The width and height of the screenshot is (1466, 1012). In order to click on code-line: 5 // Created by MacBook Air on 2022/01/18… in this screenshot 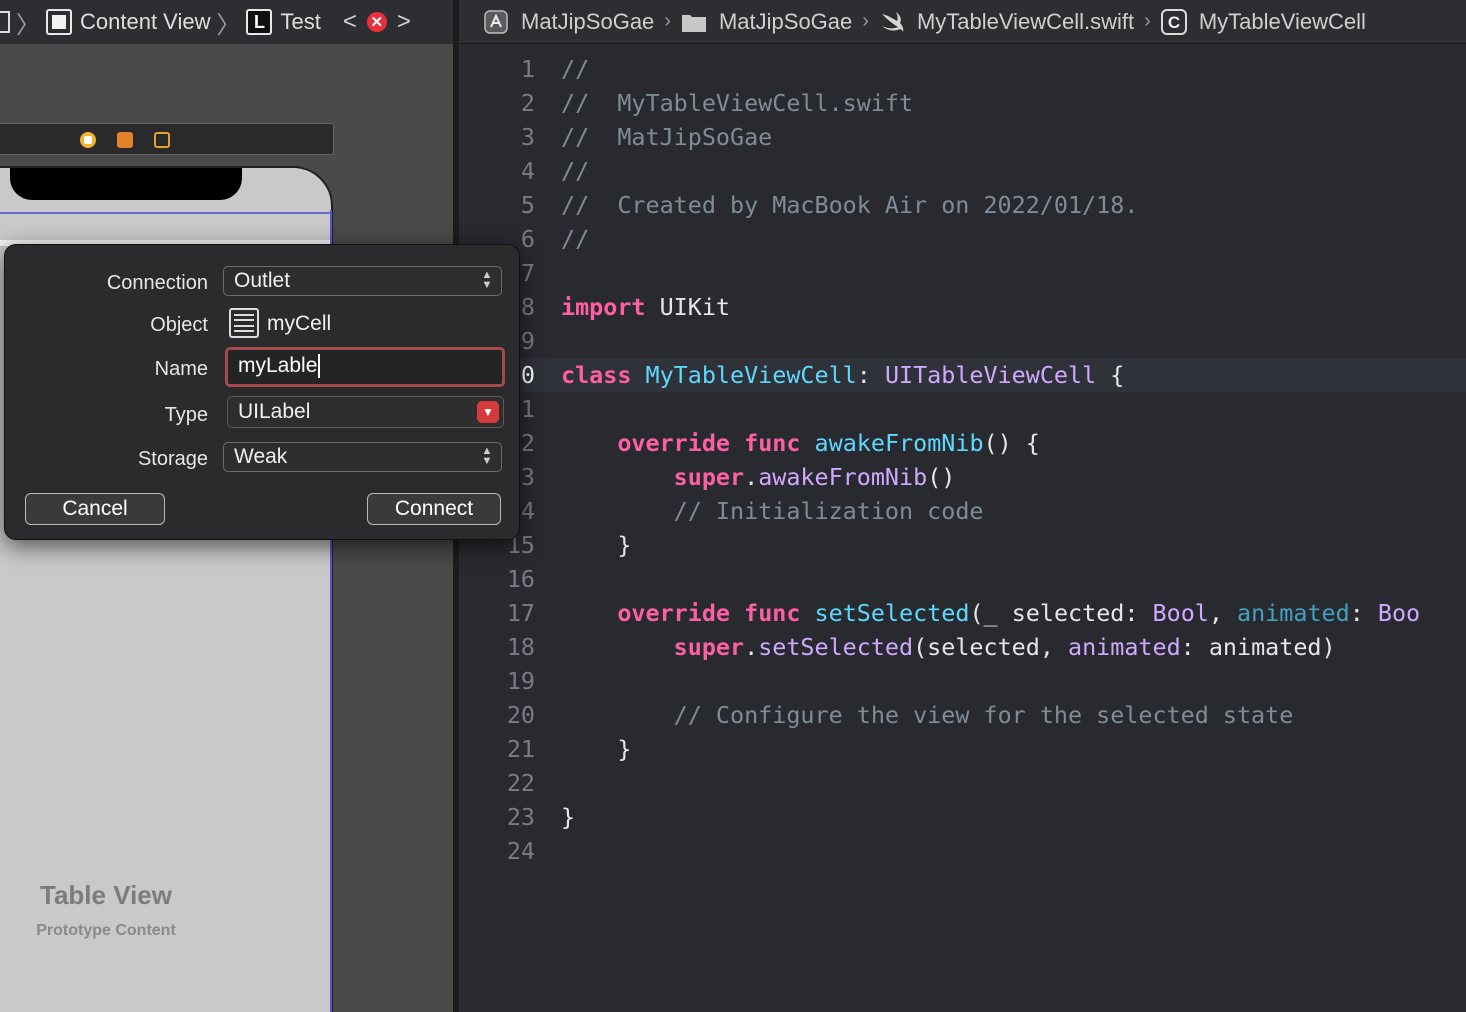, I will do `click(962, 205)`.